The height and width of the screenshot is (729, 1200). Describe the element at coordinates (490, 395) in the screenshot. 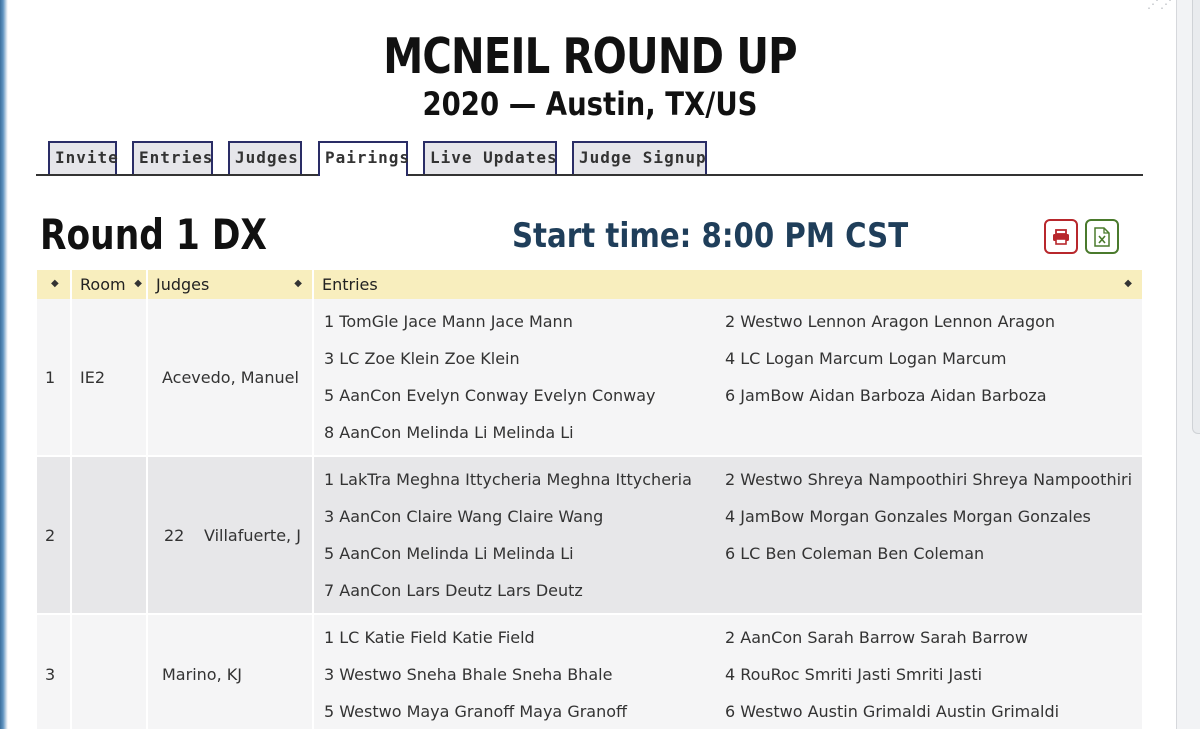

I see `entry: 5 AanCon Evelyn Conway Evelyn Conway` at that location.